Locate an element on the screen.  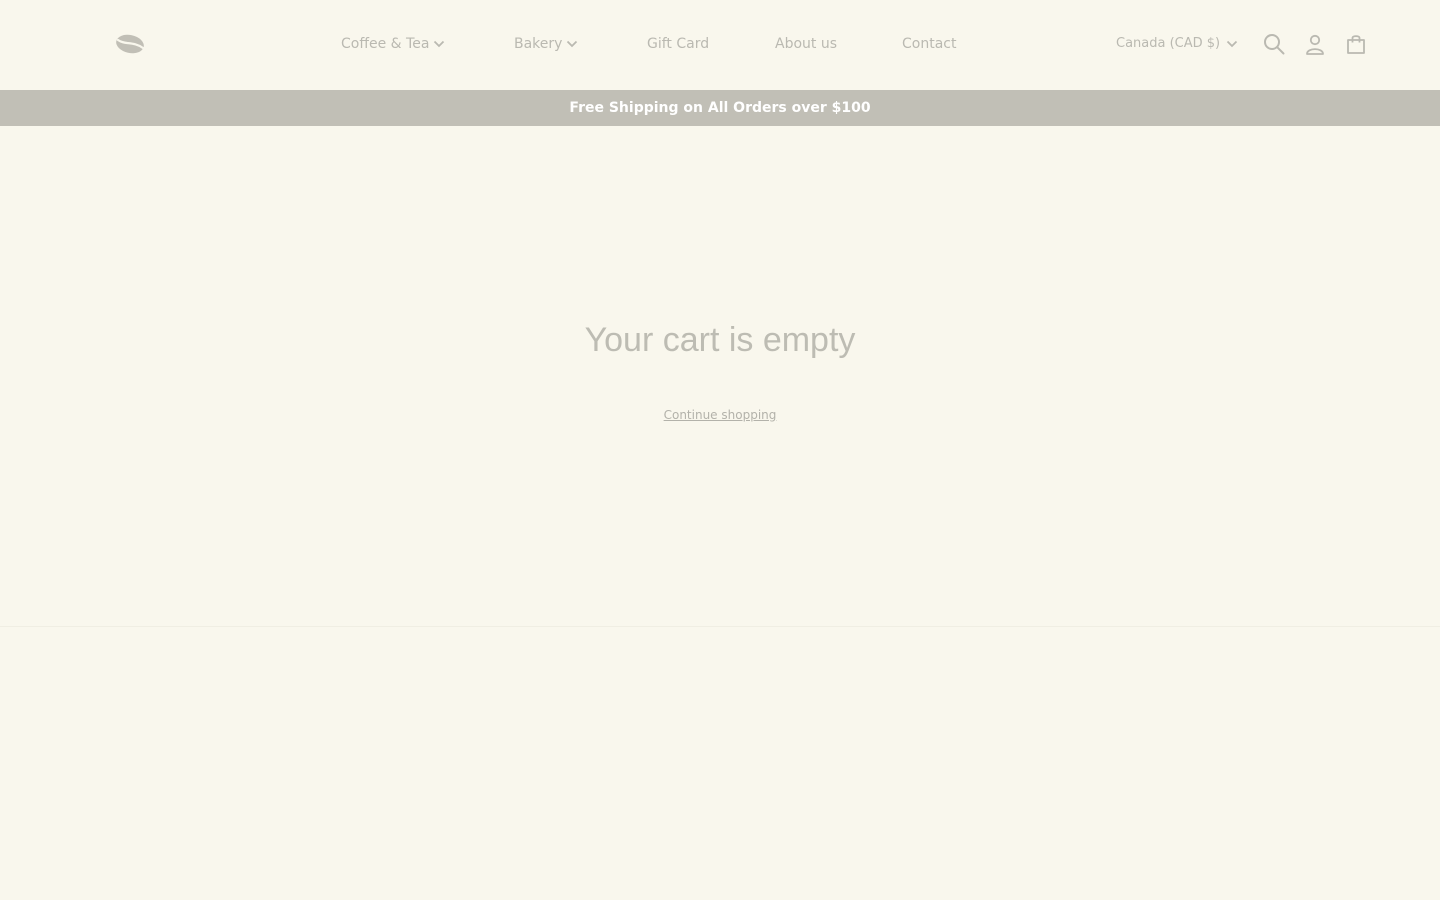
announcement-bar: Free Shipping on All Orders over $100 is located at coordinates (720, 108).